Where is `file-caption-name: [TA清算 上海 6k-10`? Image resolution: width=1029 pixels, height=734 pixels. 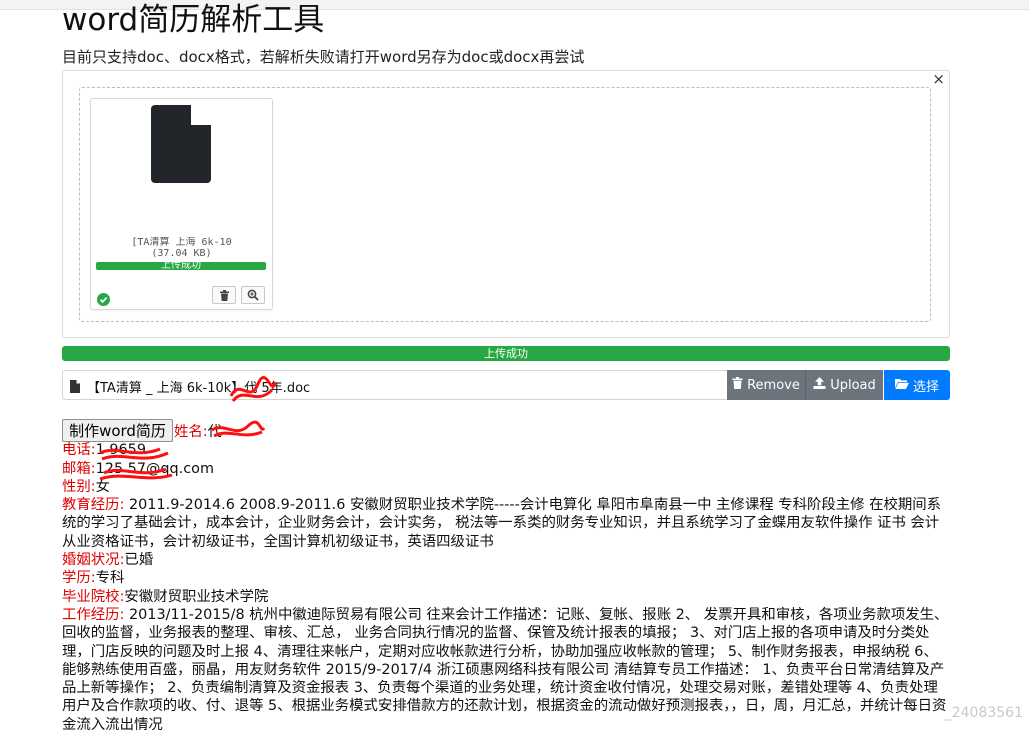
file-caption-name: [TA清算 上海 6k-10 is located at coordinates (181, 242).